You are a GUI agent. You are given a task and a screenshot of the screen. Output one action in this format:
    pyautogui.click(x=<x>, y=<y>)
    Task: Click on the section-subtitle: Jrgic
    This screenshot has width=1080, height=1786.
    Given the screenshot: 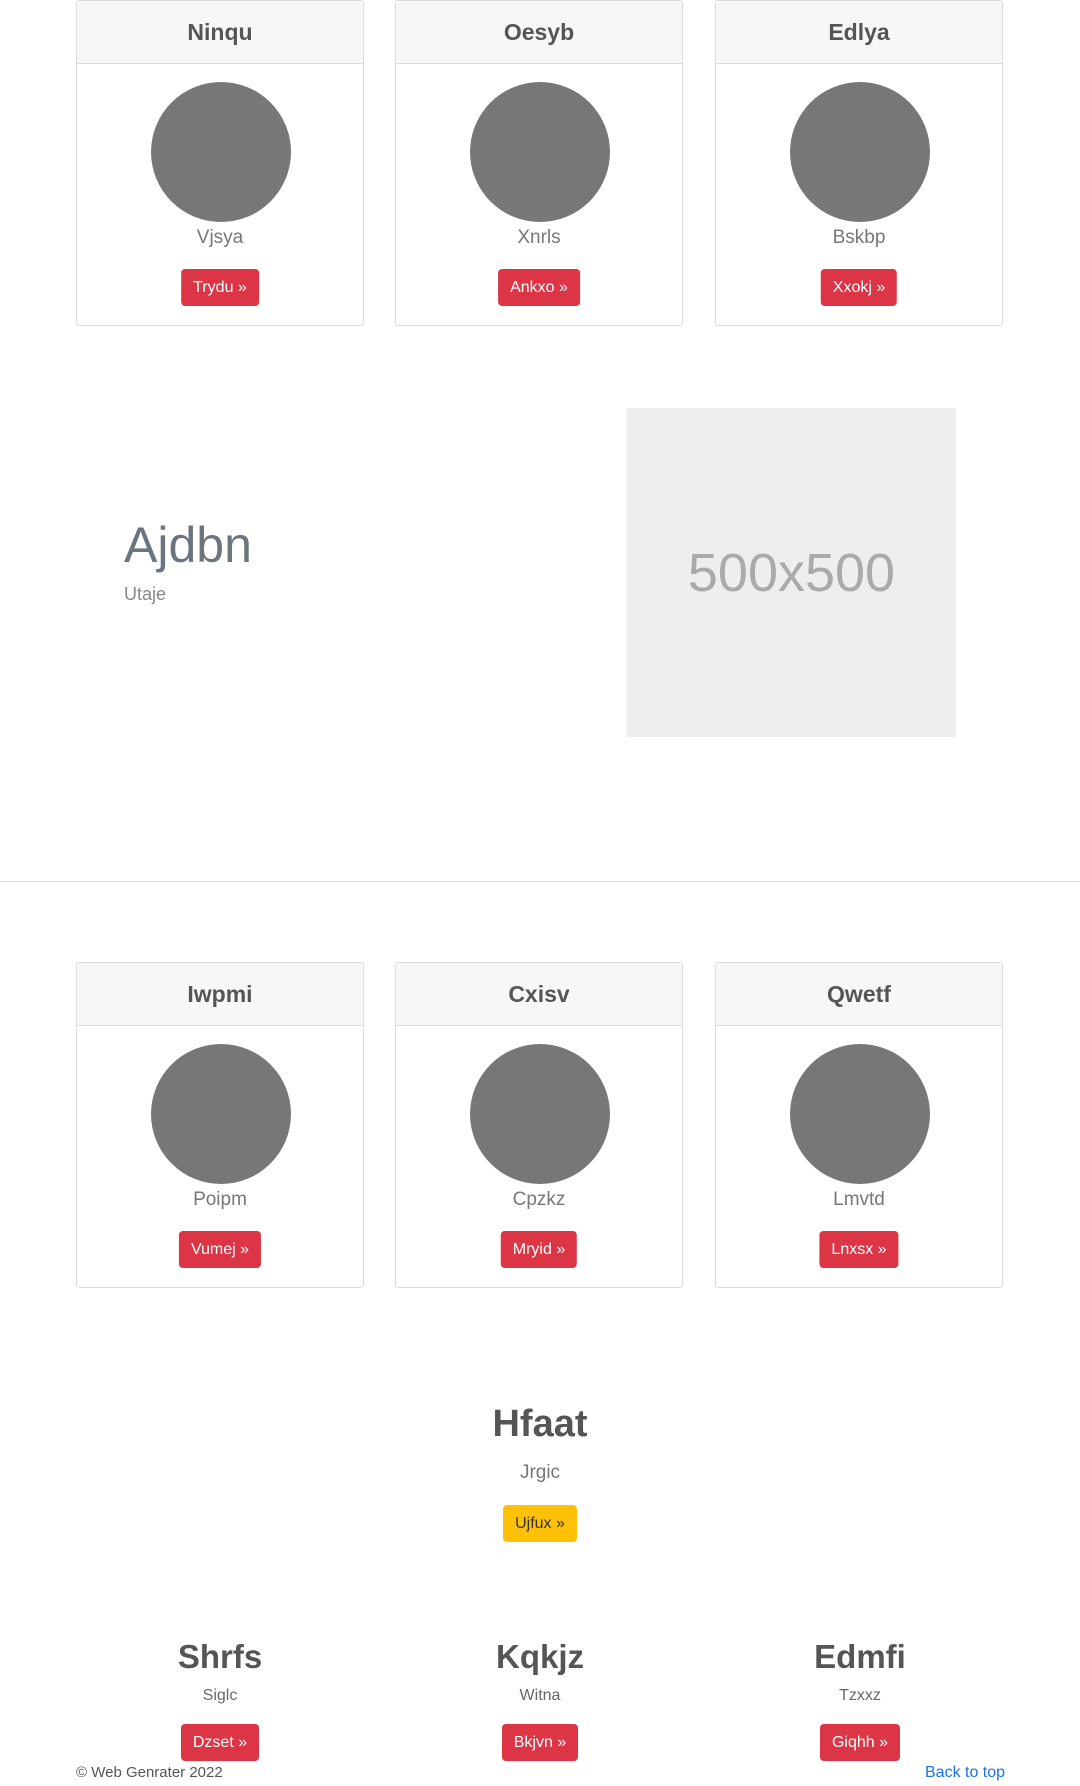 What is the action you would take?
    pyautogui.click(x=540, y=1472)
    